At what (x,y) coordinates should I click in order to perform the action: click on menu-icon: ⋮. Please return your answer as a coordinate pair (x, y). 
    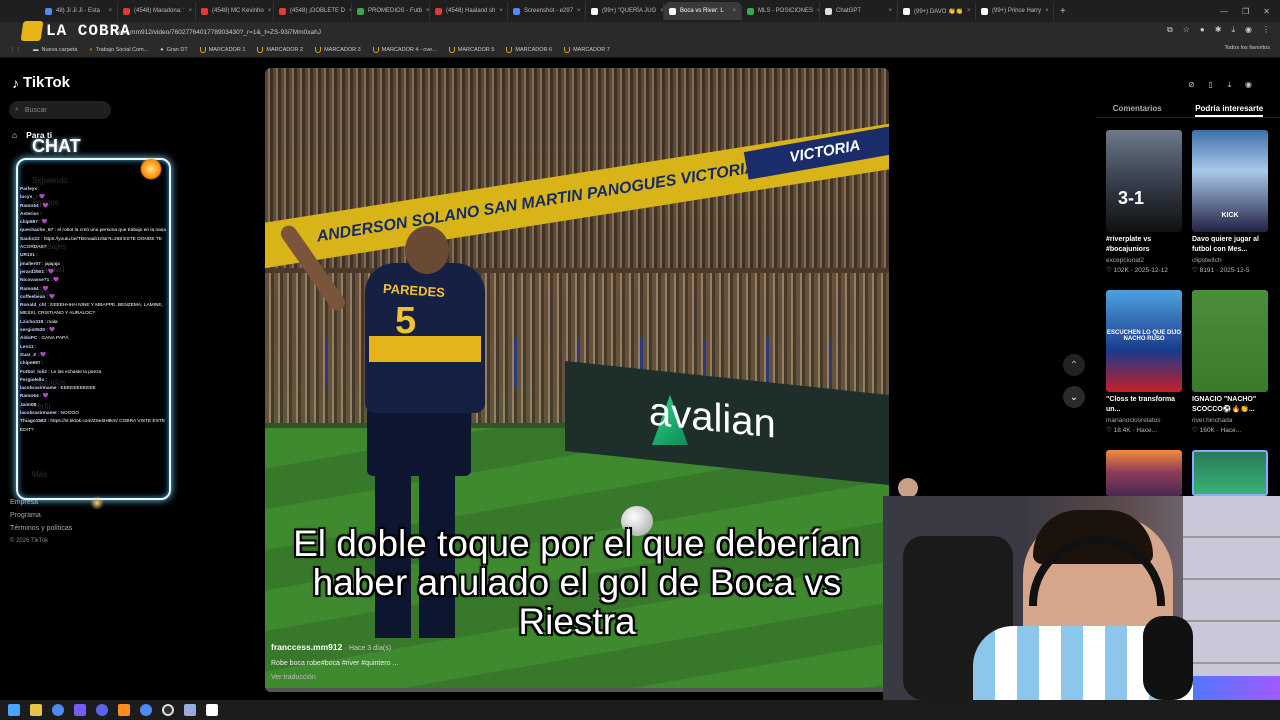
    Looking at the image, I should click on (1266, 30).